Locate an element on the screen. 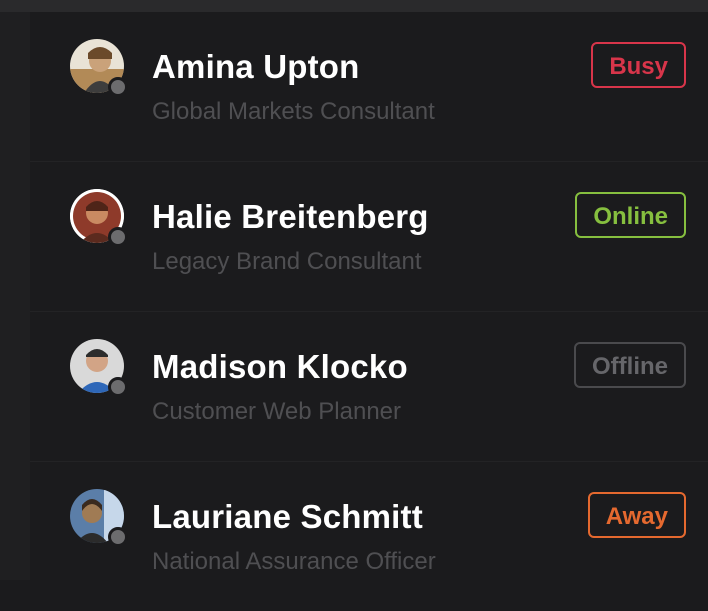 This screenshot has height=611, width=708. left-rail is located at coordinates (15, 296).